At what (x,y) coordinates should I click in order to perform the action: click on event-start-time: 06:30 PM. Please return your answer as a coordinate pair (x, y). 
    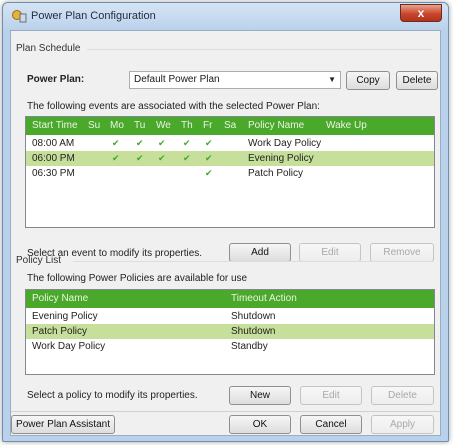
    Looking at the image, I should click on (53, 173).